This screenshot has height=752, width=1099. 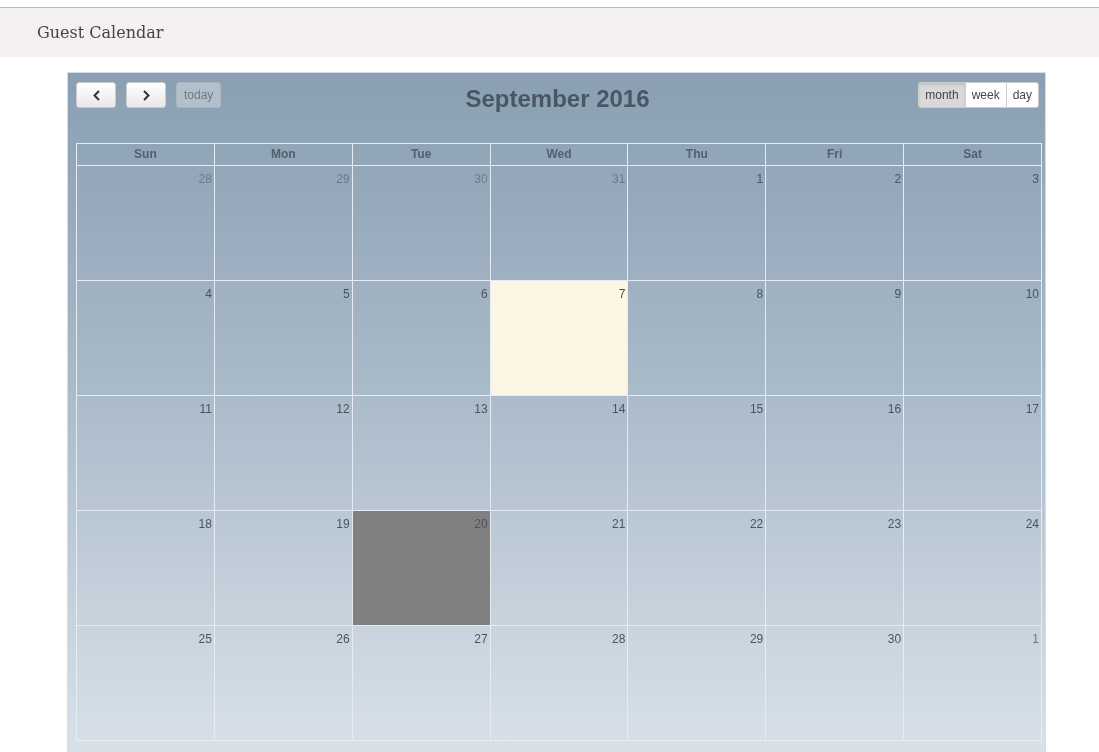 I want to click on day-cell: 11, so click(x=146, y=453).